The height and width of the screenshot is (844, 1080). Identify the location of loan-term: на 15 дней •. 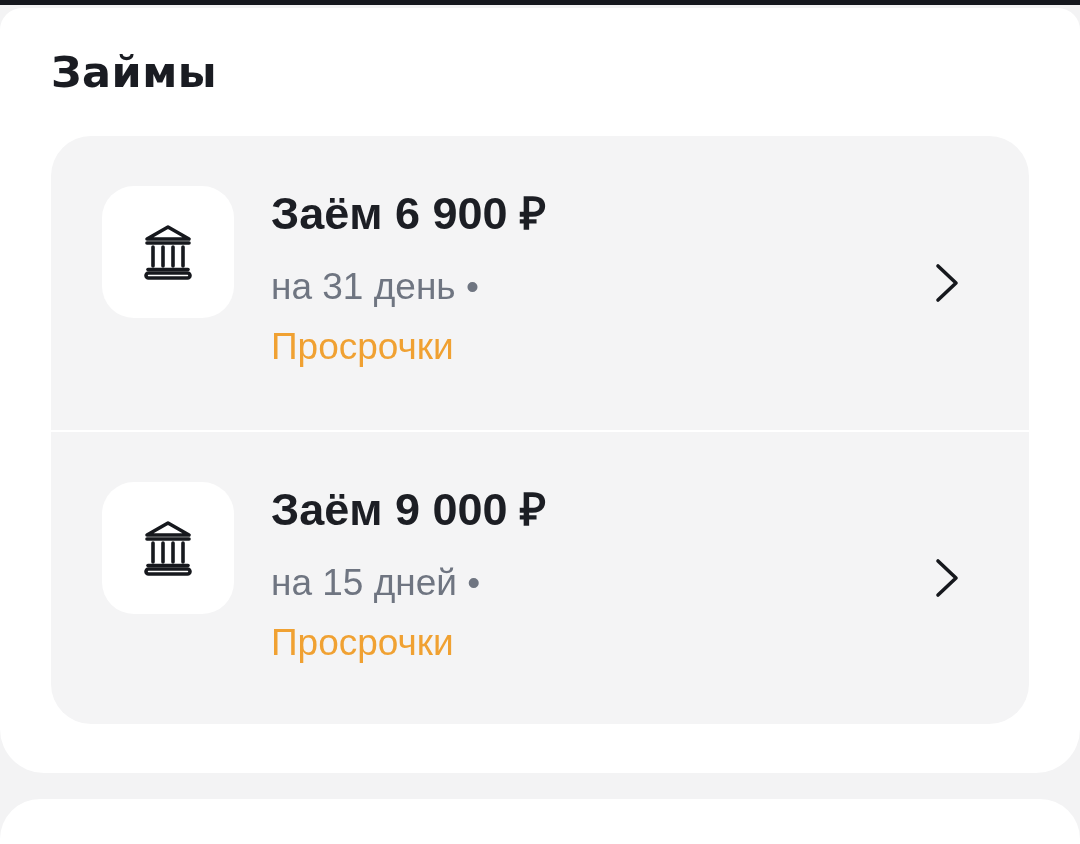
(376, 583).